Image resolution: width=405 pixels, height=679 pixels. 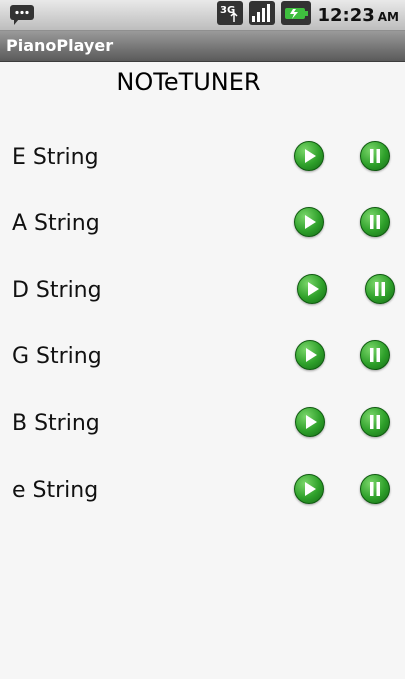 What do you see at coordinates (202, 15) in the screenshot?
I see `status-bar: 3G 12:23 AM` at bounding box center [202, 15].